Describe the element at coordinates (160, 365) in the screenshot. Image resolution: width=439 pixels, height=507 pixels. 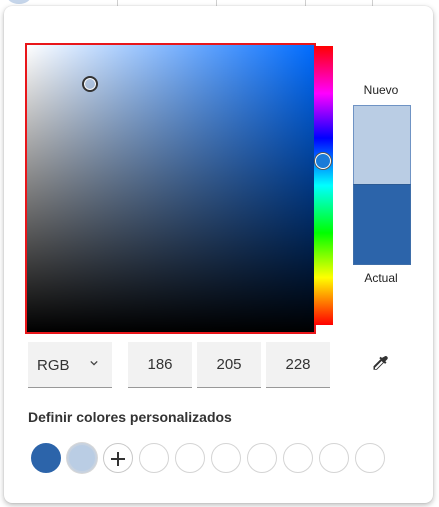
I see `red-input: 186` at that location.